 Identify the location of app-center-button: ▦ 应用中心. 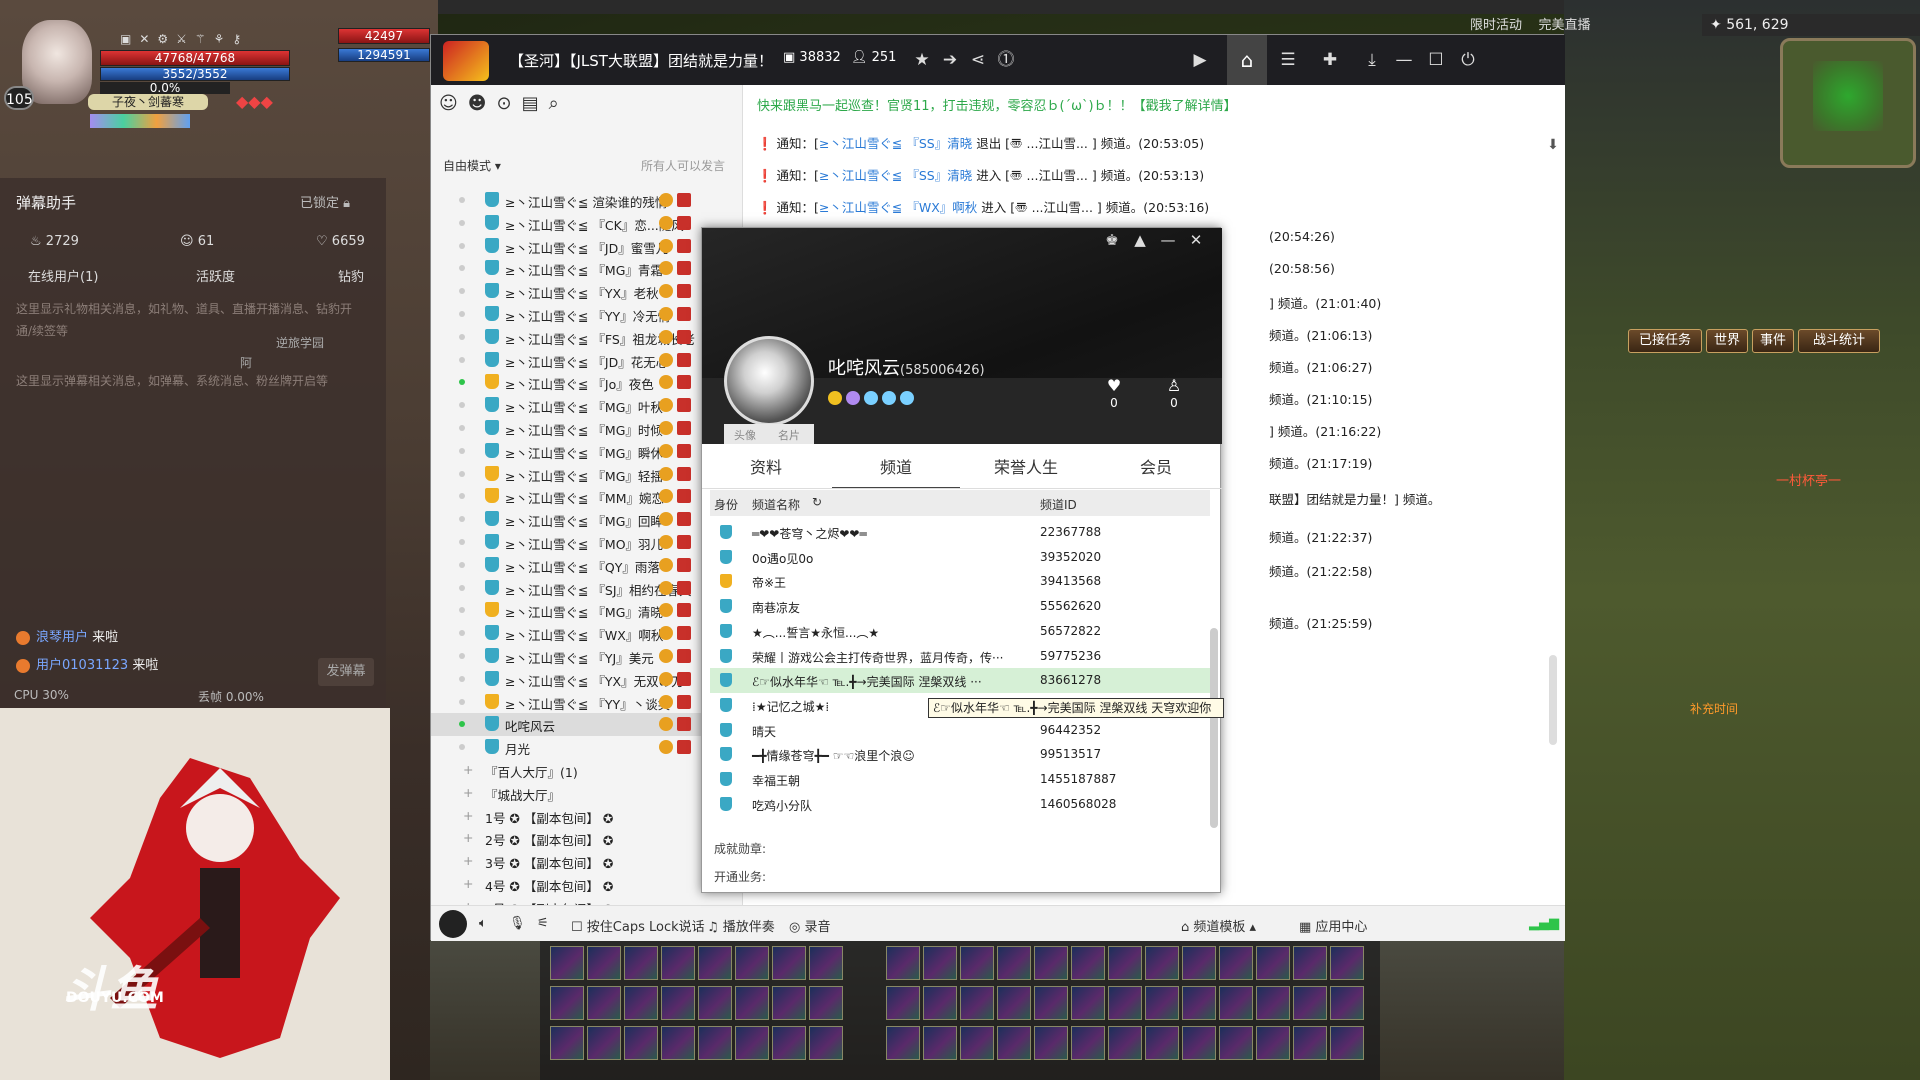
(1333, 925).